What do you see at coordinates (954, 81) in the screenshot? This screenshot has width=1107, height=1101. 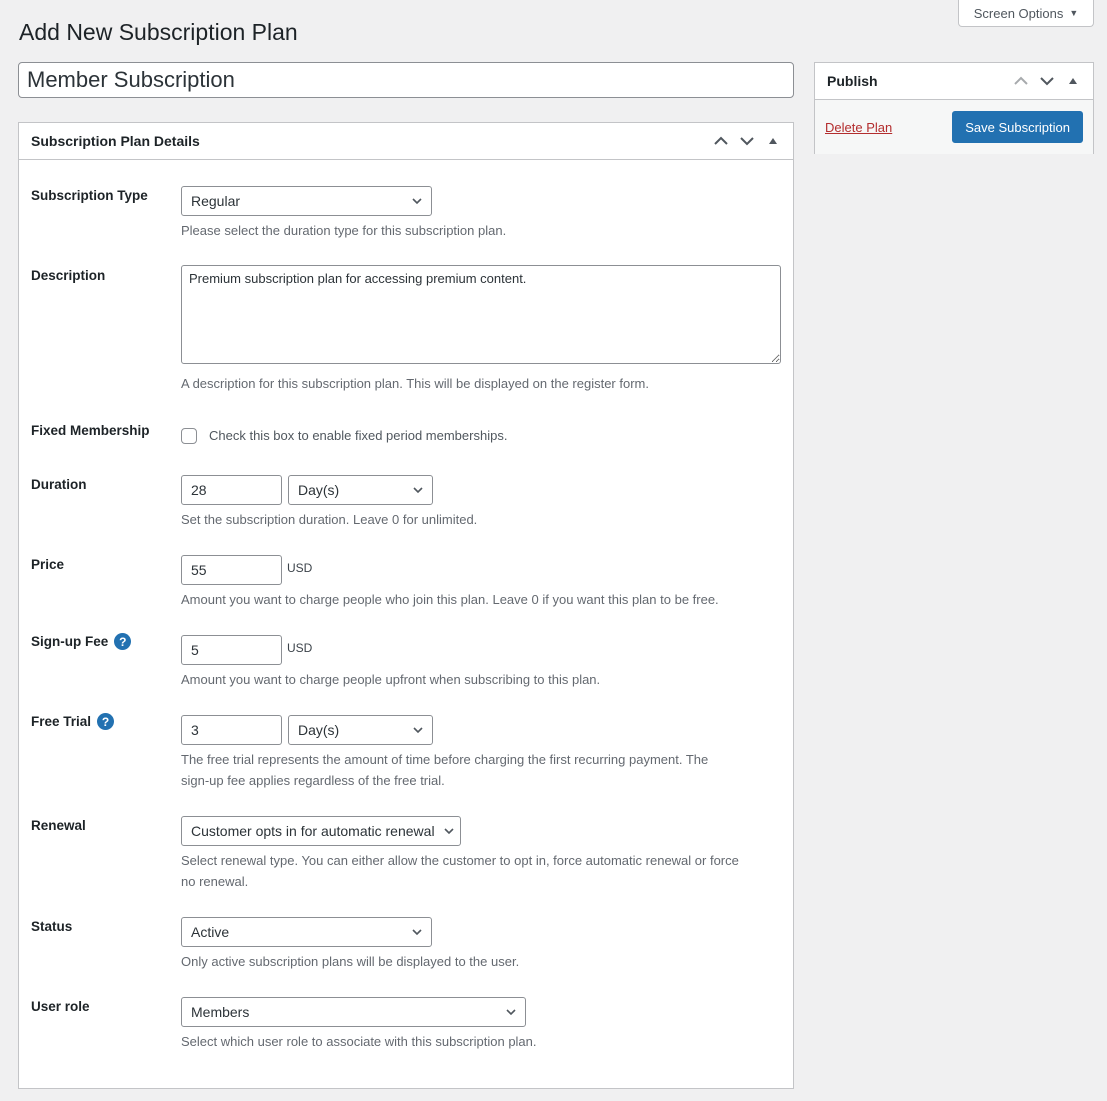 I see `publish-header: Publish` at bounding box center [954, 81].